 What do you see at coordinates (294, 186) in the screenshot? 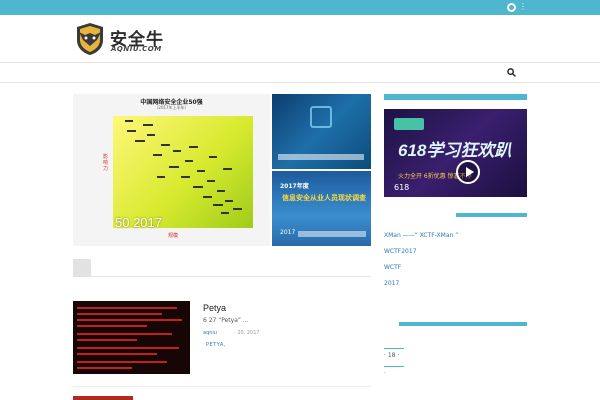
I see `hero-side-2-year: 2017年度` at bounding box center [294, 186].